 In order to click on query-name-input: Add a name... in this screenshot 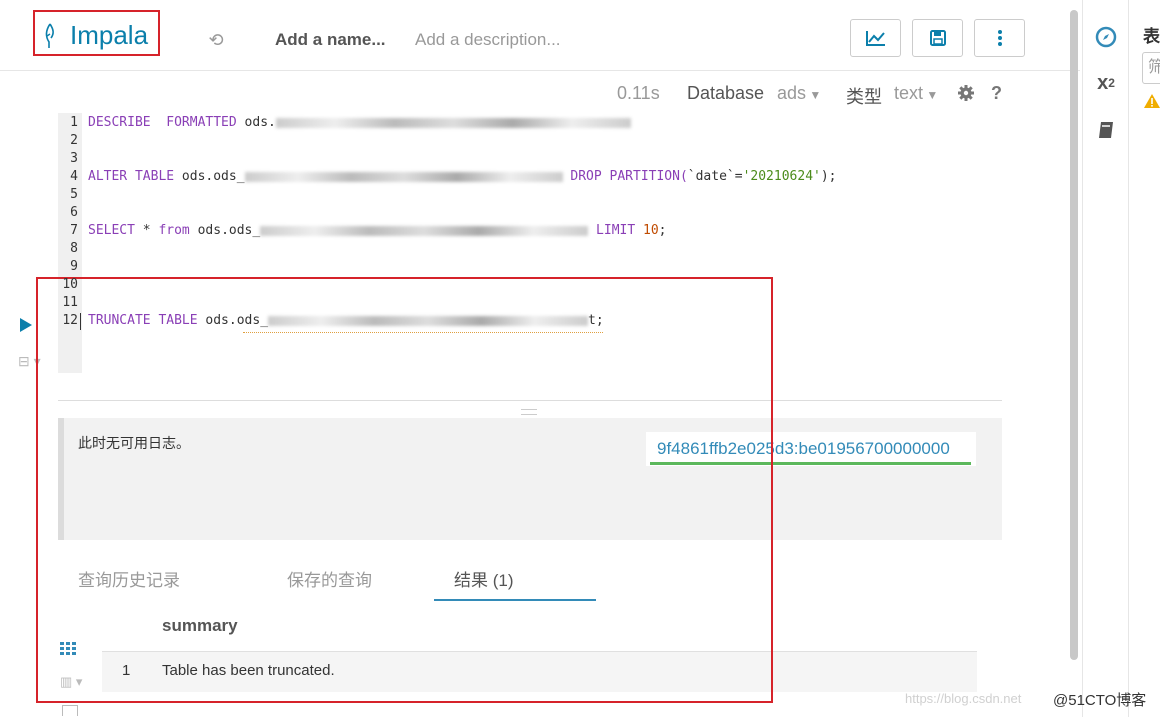, I will do `click(330, 40)`.